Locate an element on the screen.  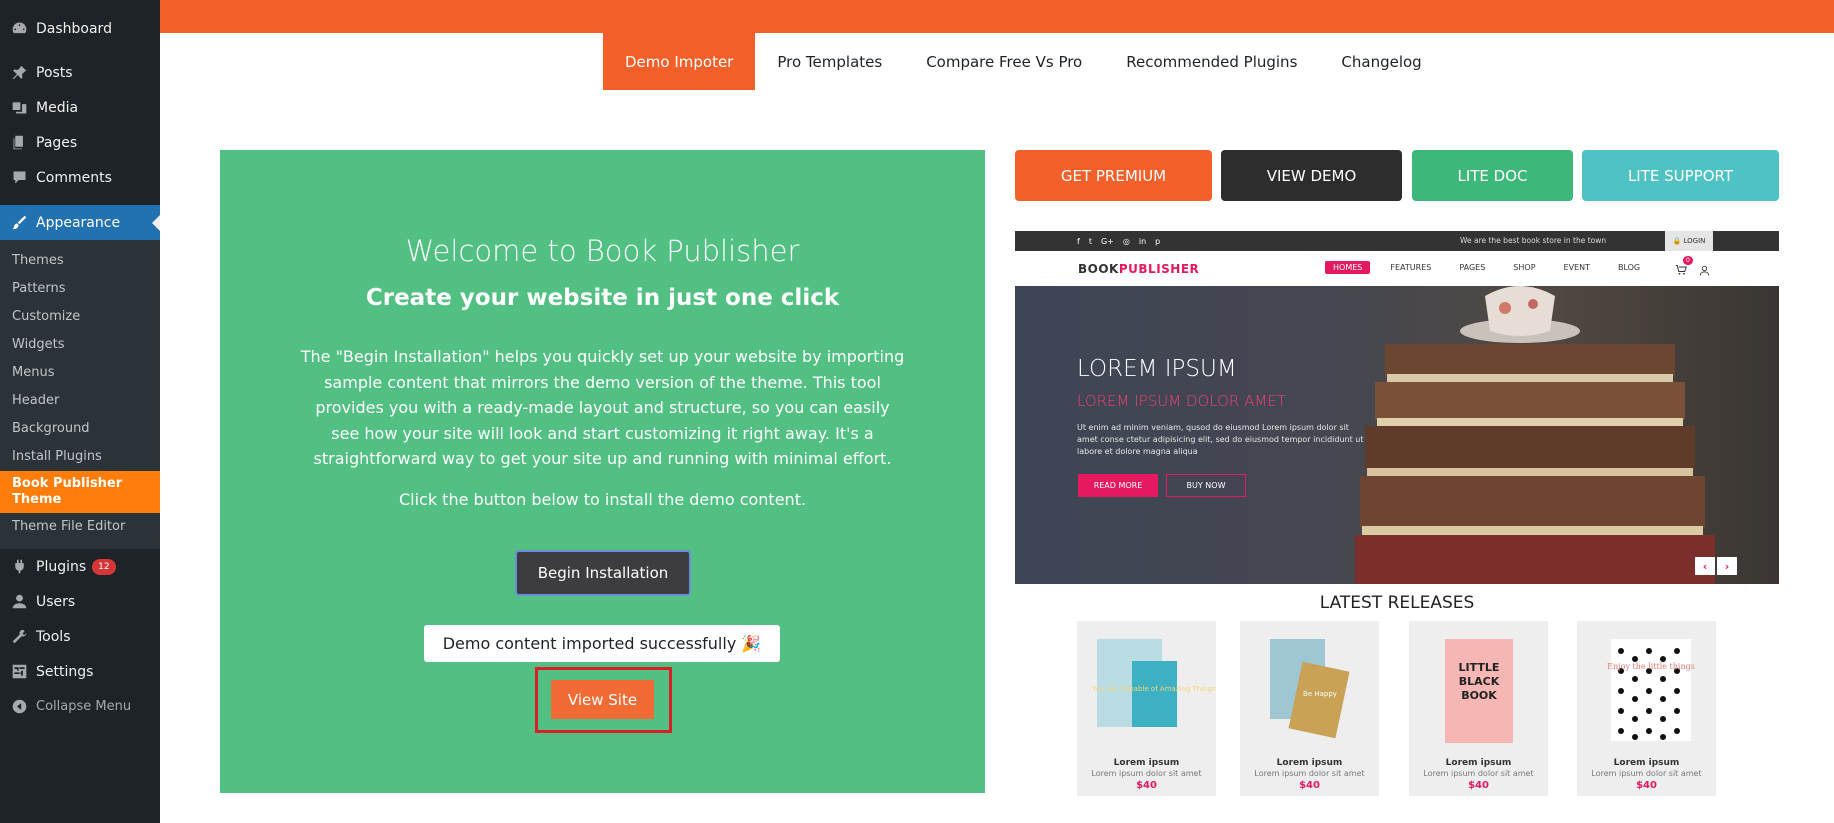
facebook-icon: f is located at coordinates (1078, 241).